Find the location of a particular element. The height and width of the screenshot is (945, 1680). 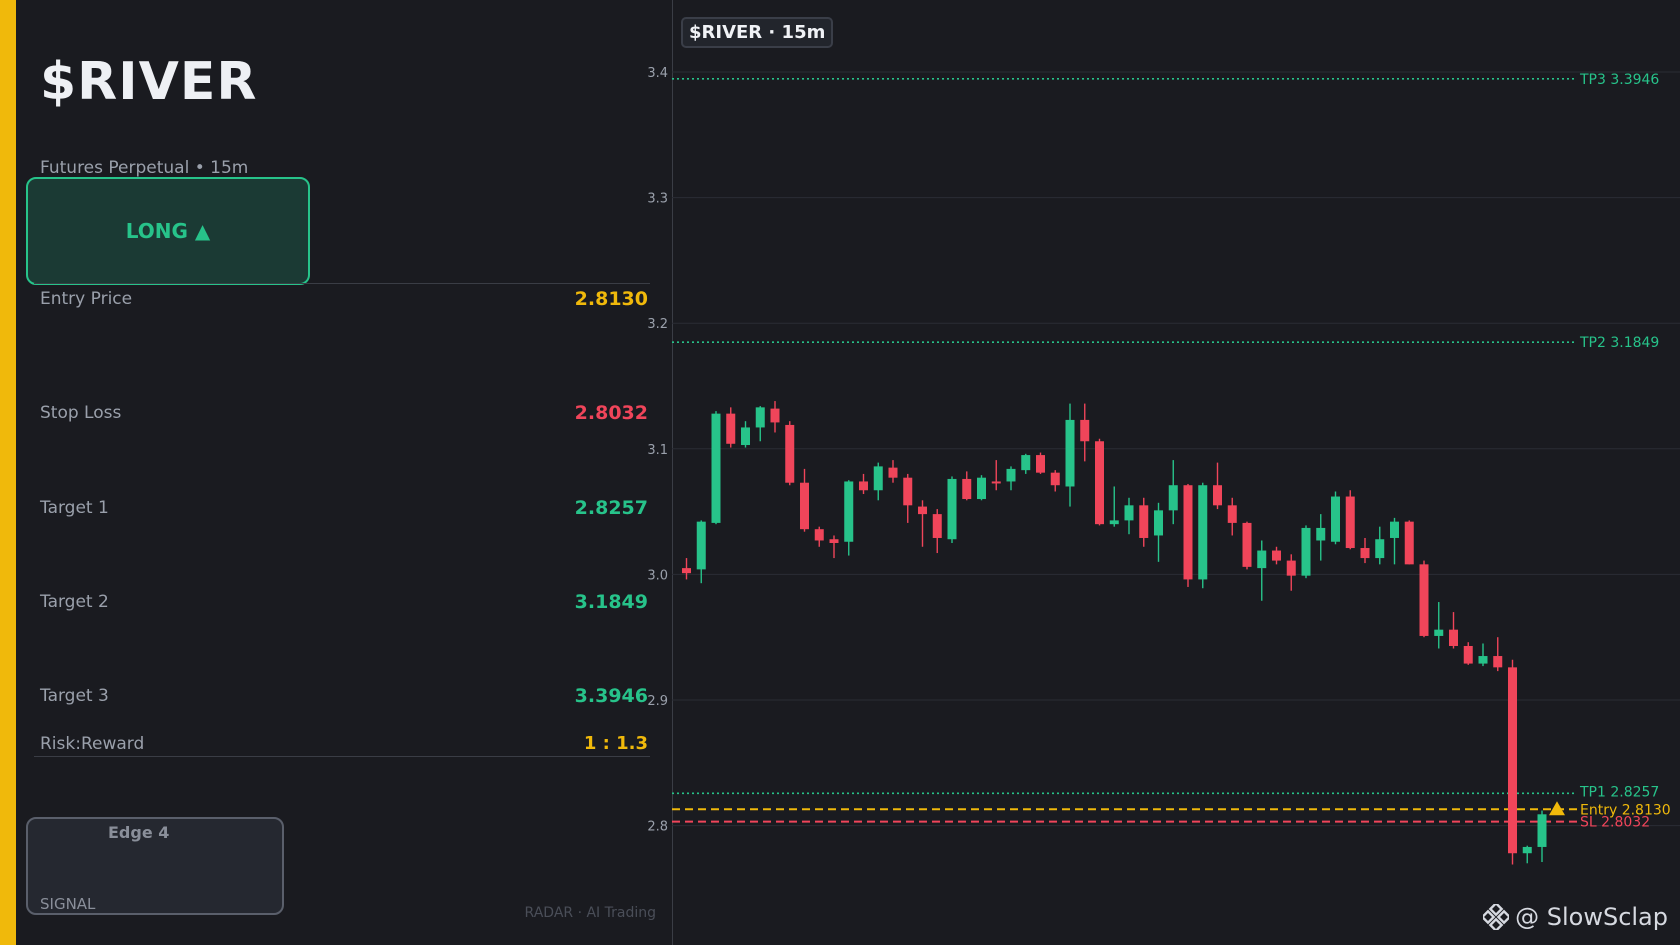

level-row-target-1: Target 1 2.8257 is located at coordinates (344, 508).